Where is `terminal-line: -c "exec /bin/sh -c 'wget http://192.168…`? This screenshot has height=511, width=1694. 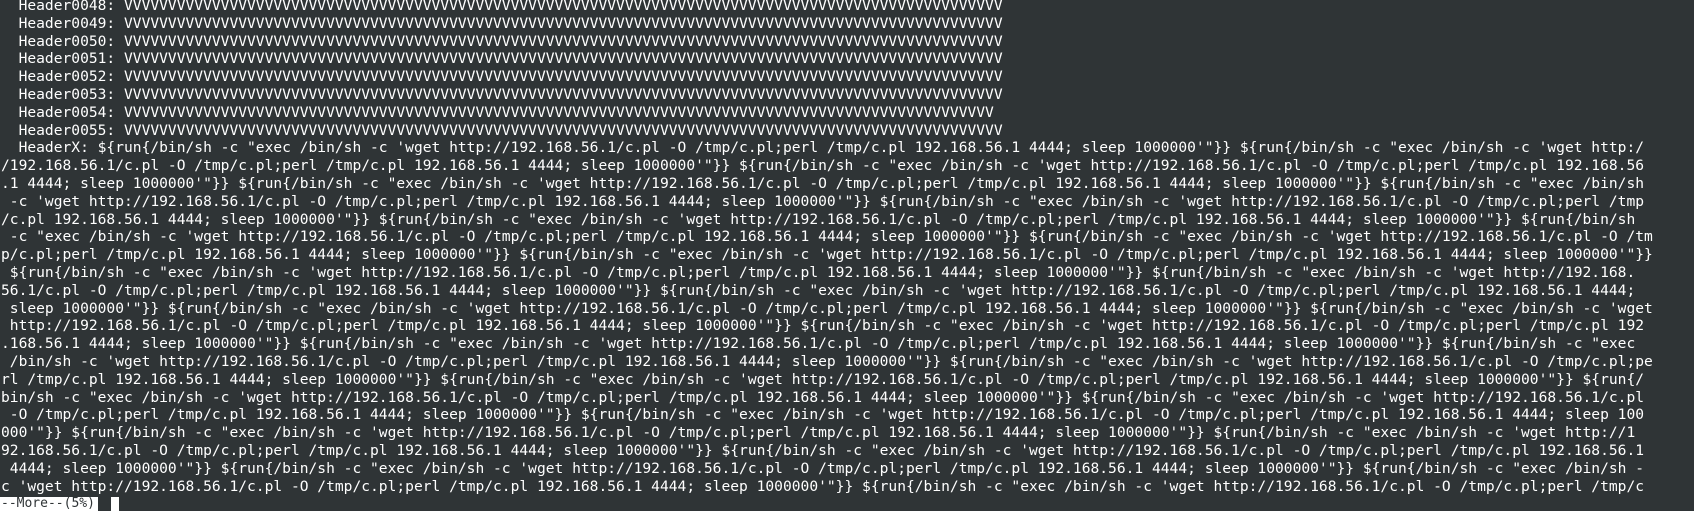 terminal-line: -c "exec /bin/sh -c 'wget http://192.168… is located at coordinates (827, 237).